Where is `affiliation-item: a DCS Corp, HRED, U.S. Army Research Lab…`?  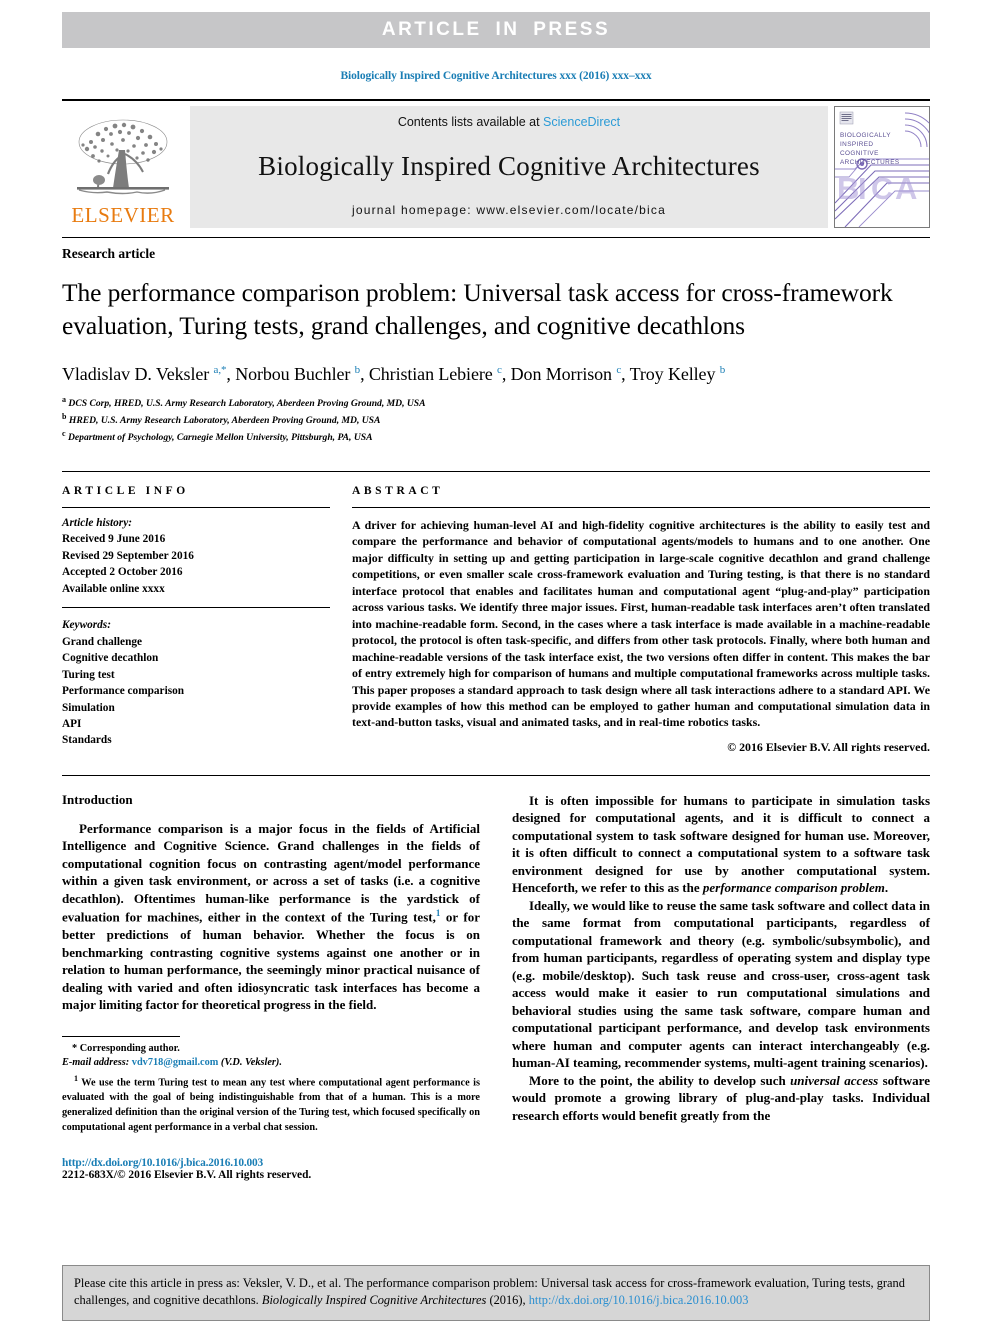 affiliation-item: a DCS Corp, HRED, U.S. Army Research Lab… is located at coordinates (244, 402).